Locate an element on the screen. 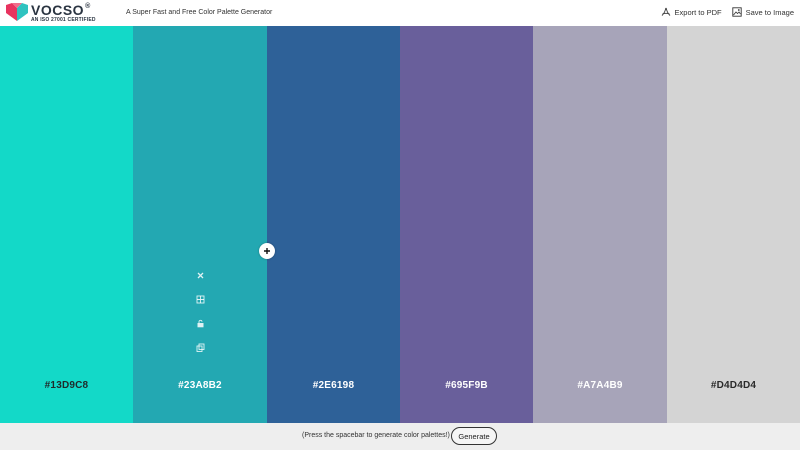  color-swatch: #2E6198 is located at coordinates (333, 224).